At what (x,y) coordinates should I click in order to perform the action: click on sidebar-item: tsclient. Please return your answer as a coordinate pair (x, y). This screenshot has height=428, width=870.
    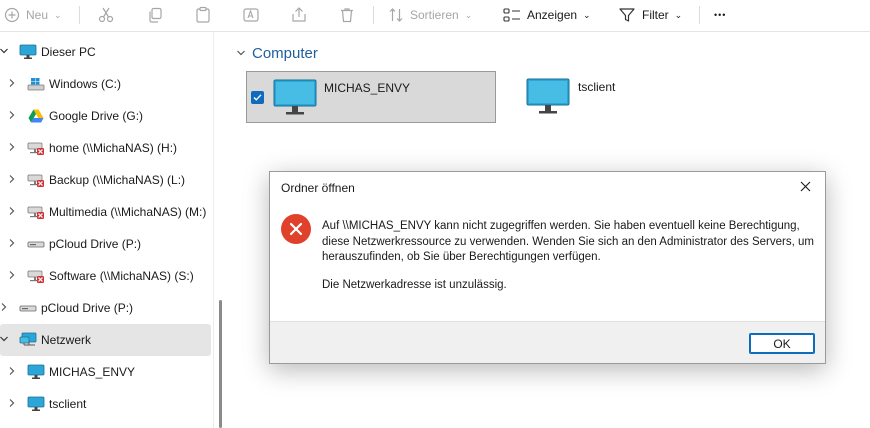
    Looking at the image, I should click on (107, 404).